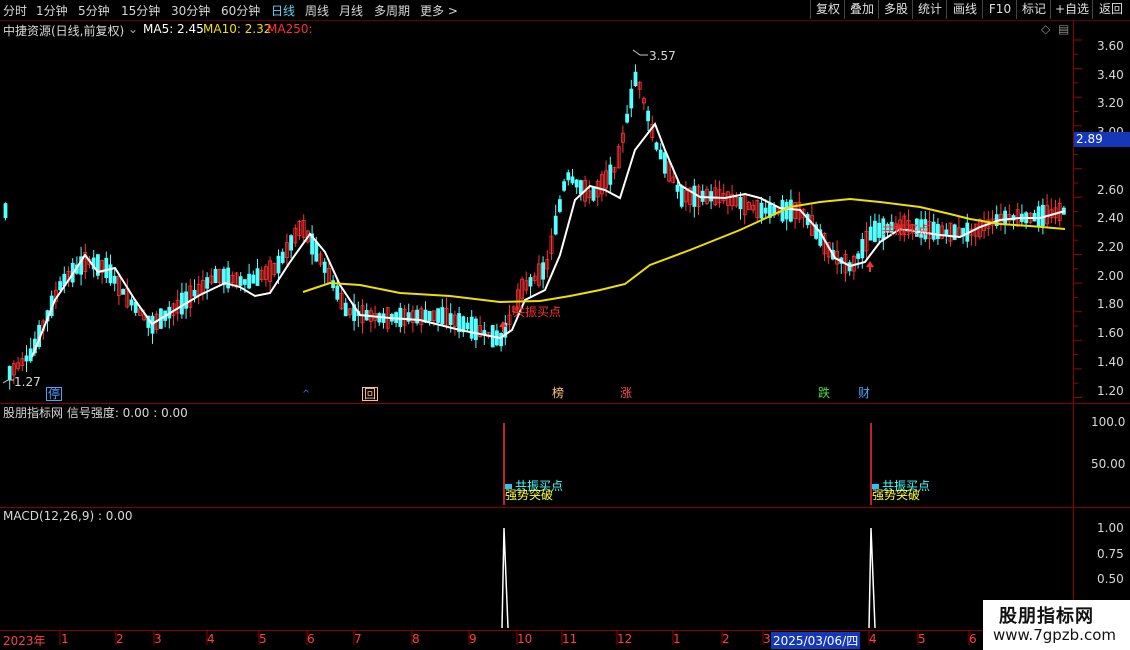 Image resolution: width=1130 pixels, height=650 pixels. Describe the element at coordinates (505, 578) in the screenshot. I see `macd-spike` at that location.